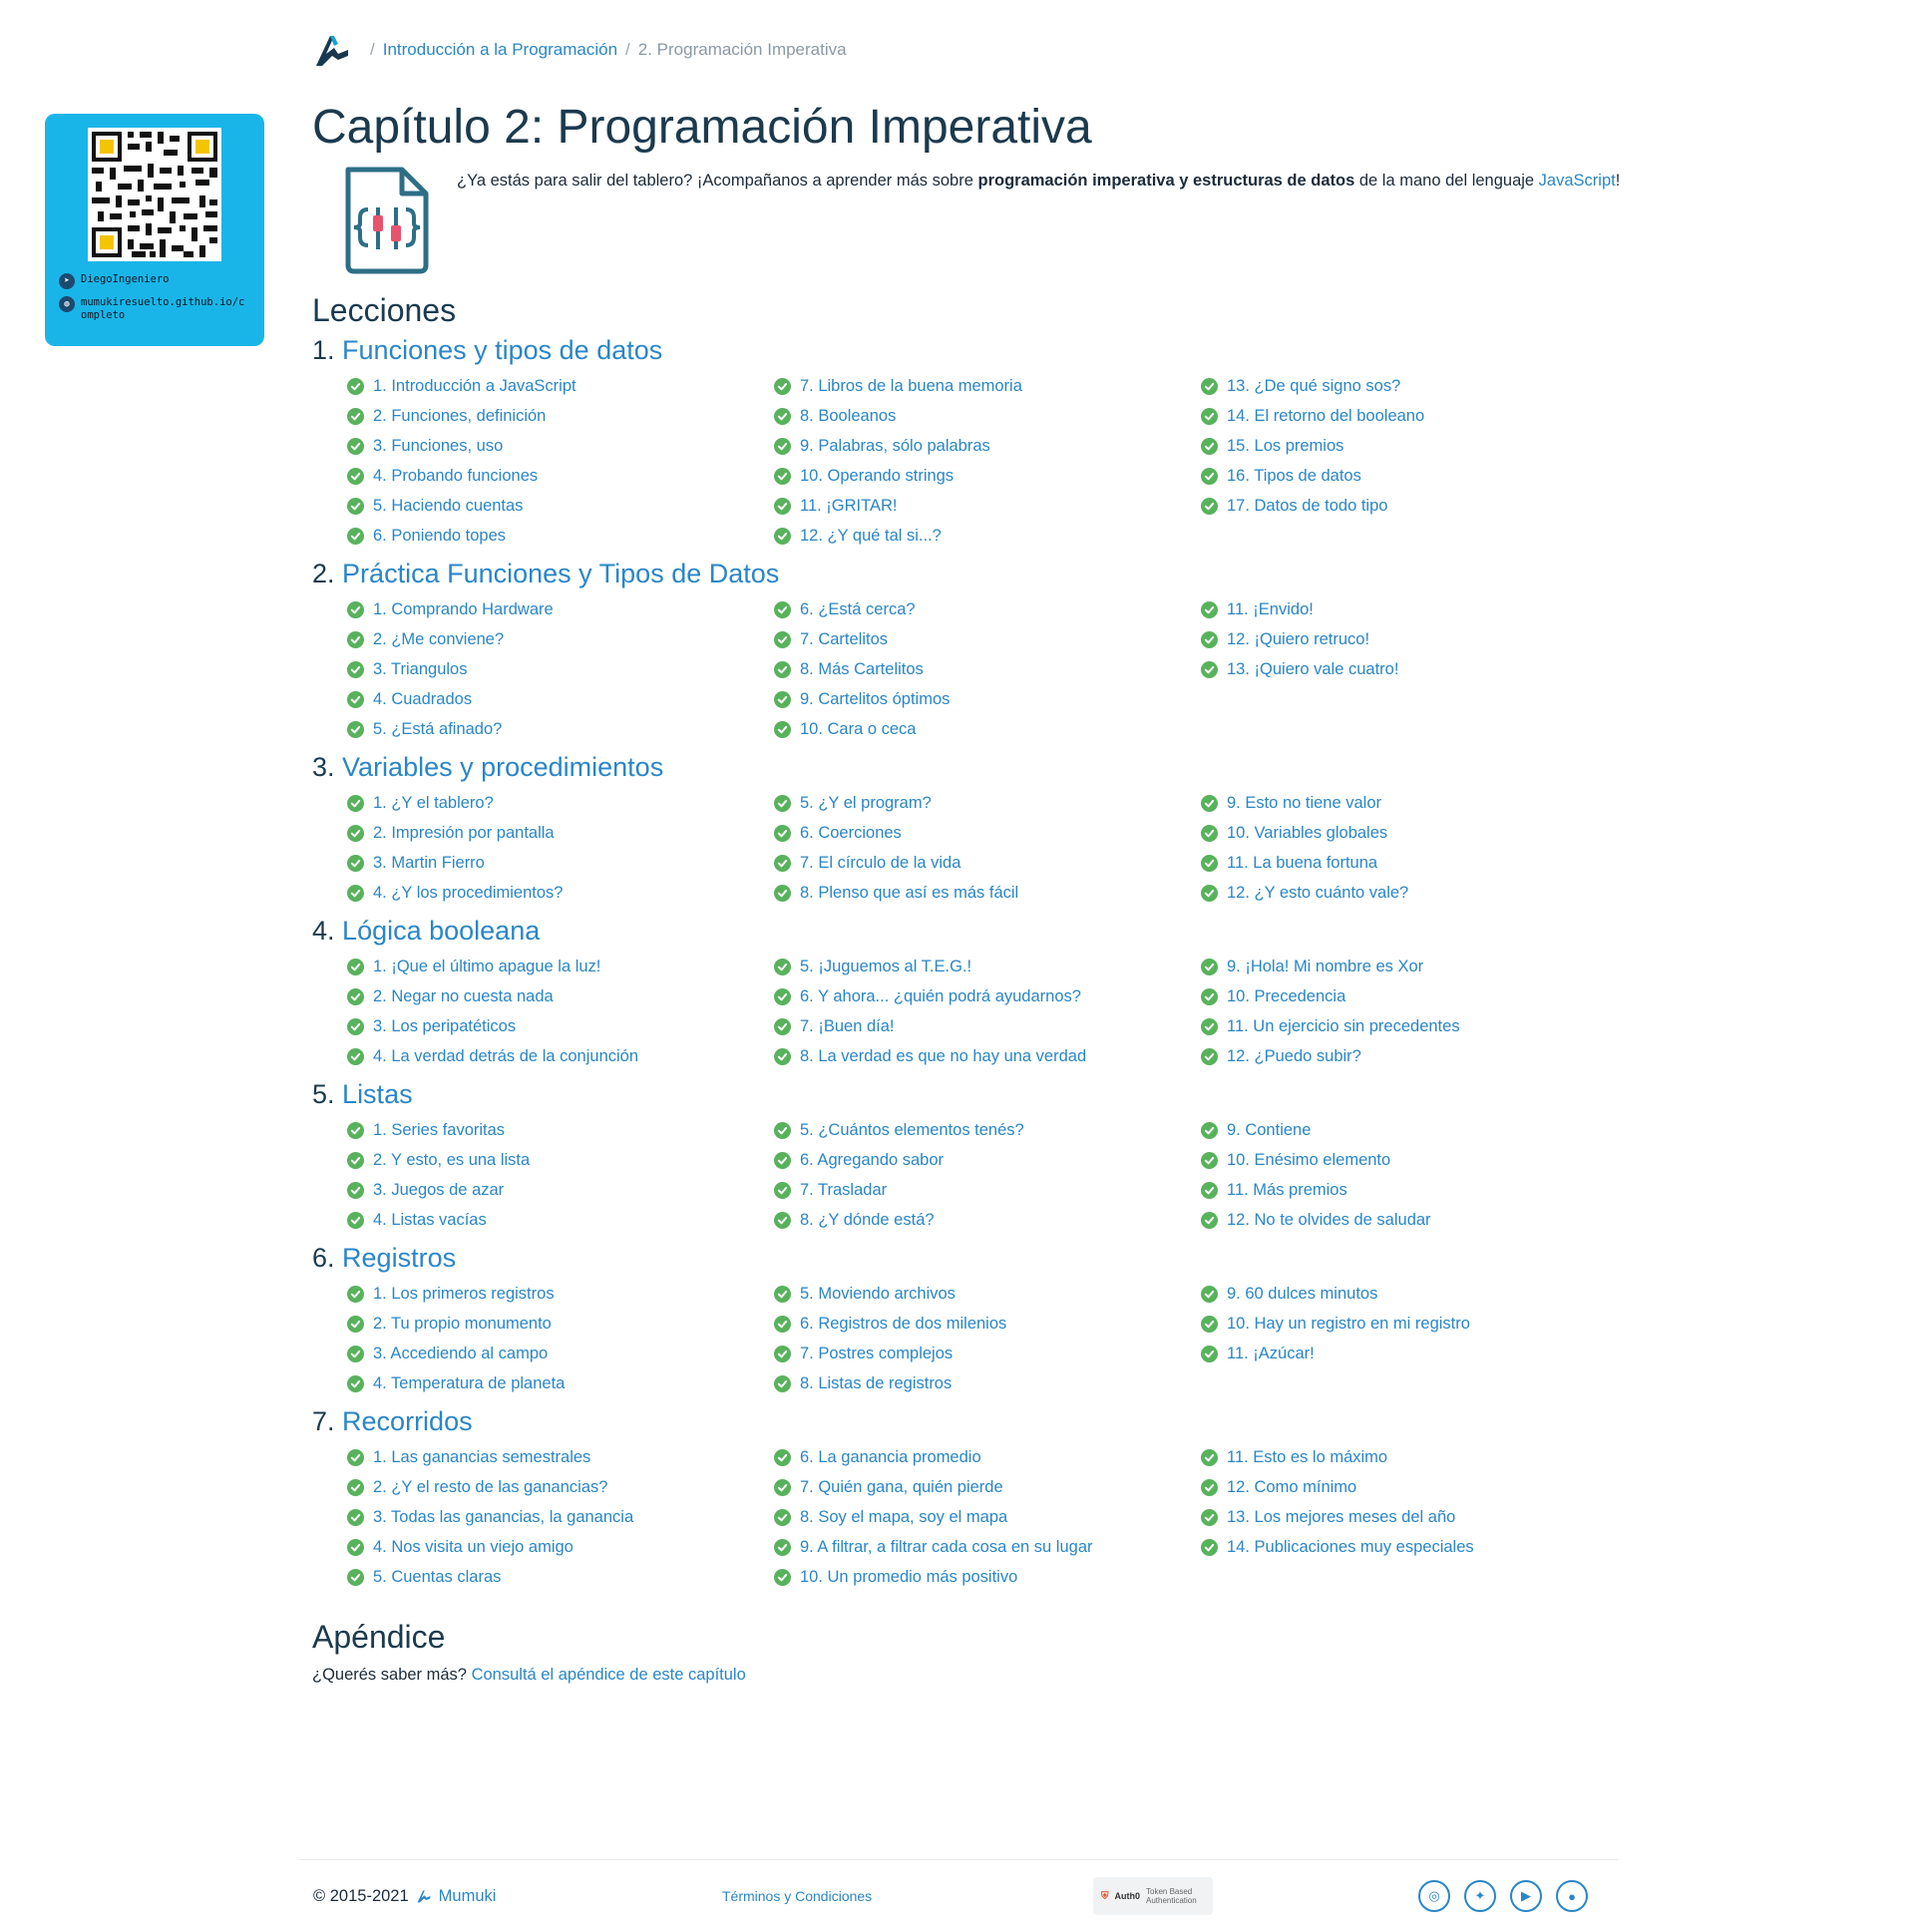 The height and width of the screenshot is (1932, 1915). Describe the element at coordinates (560, 967) in the screenshot. I see `exercise-link: 1. ¡Que el último apague la luz!` at that location.